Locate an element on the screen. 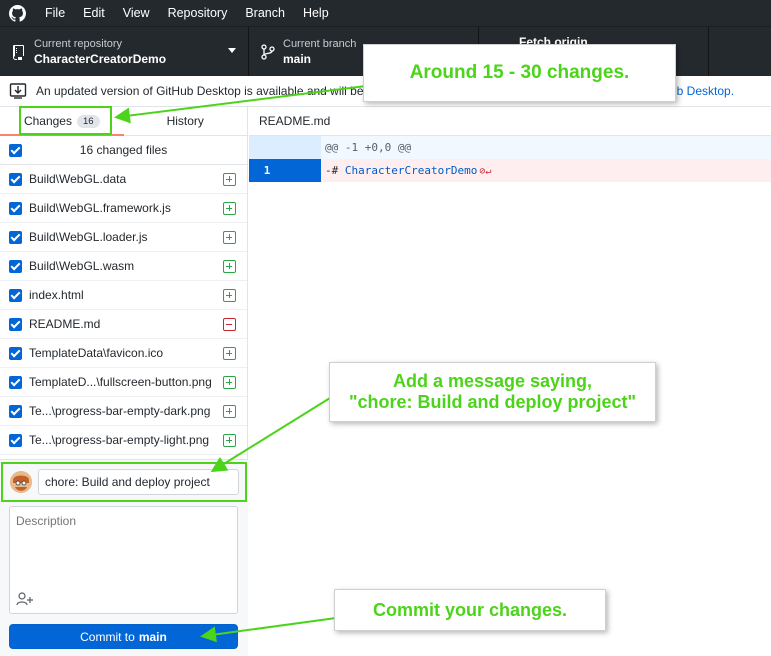 The width and height of the screenshot is (771, 656). diff-deleted-line: 1 -# CharacterCreatorDemo ⊘↵ is located at coordinates (510, 170).